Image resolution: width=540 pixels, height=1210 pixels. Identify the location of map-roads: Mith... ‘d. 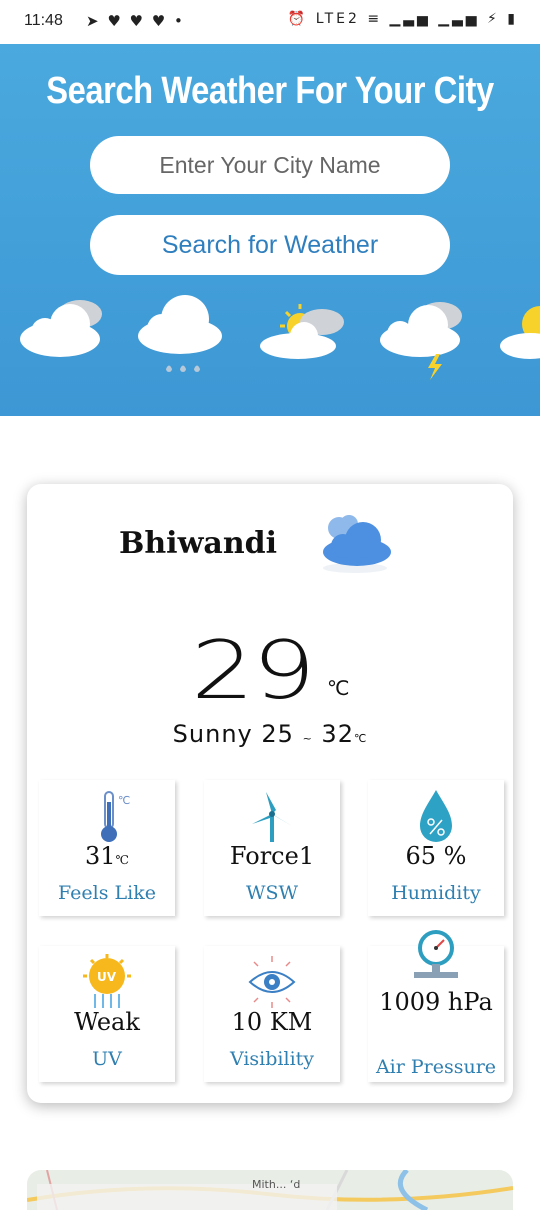
(270, 1190).